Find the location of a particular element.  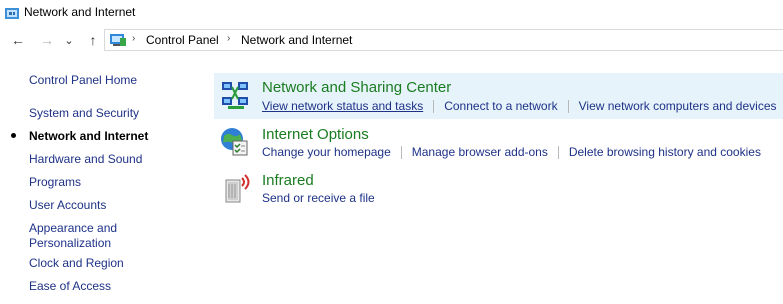

back-button: ← is located at coordinates (18, 40).